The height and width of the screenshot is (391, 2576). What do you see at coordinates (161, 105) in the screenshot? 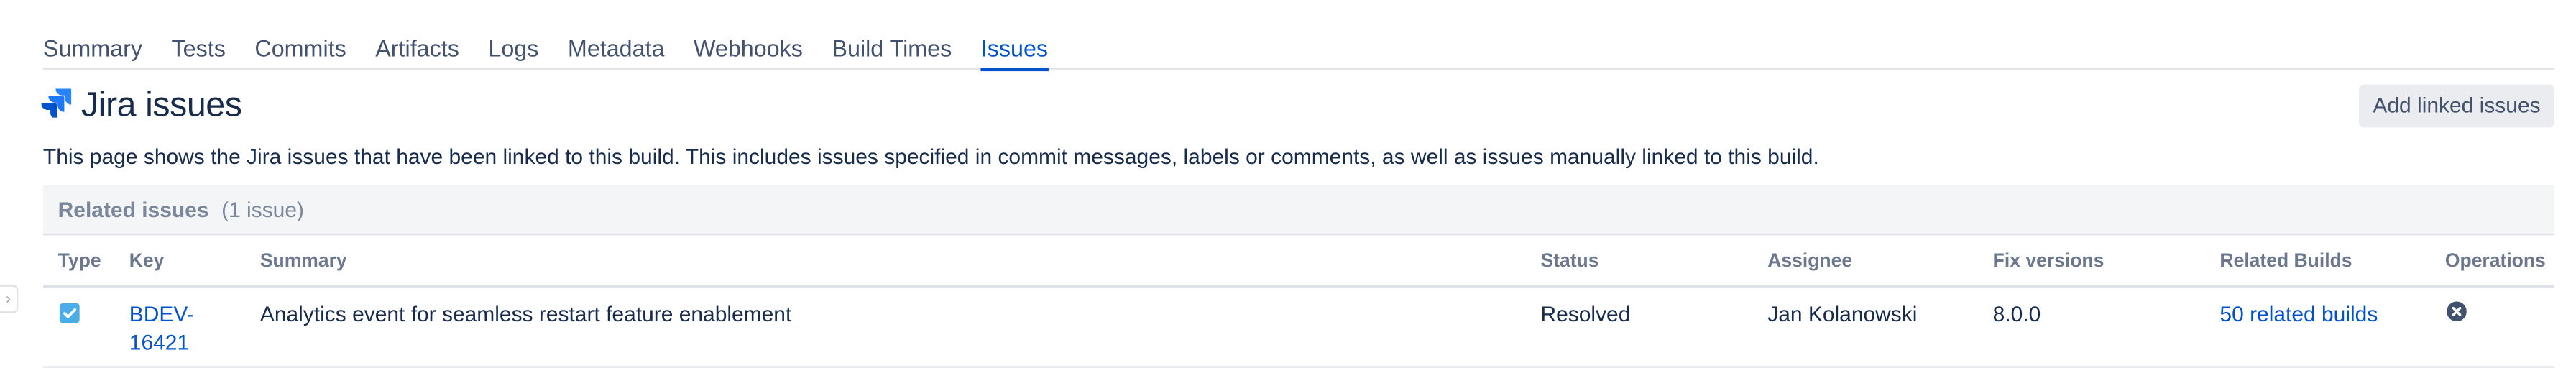
I see `page-title: Jira issues` at bounding box center [161, 105].